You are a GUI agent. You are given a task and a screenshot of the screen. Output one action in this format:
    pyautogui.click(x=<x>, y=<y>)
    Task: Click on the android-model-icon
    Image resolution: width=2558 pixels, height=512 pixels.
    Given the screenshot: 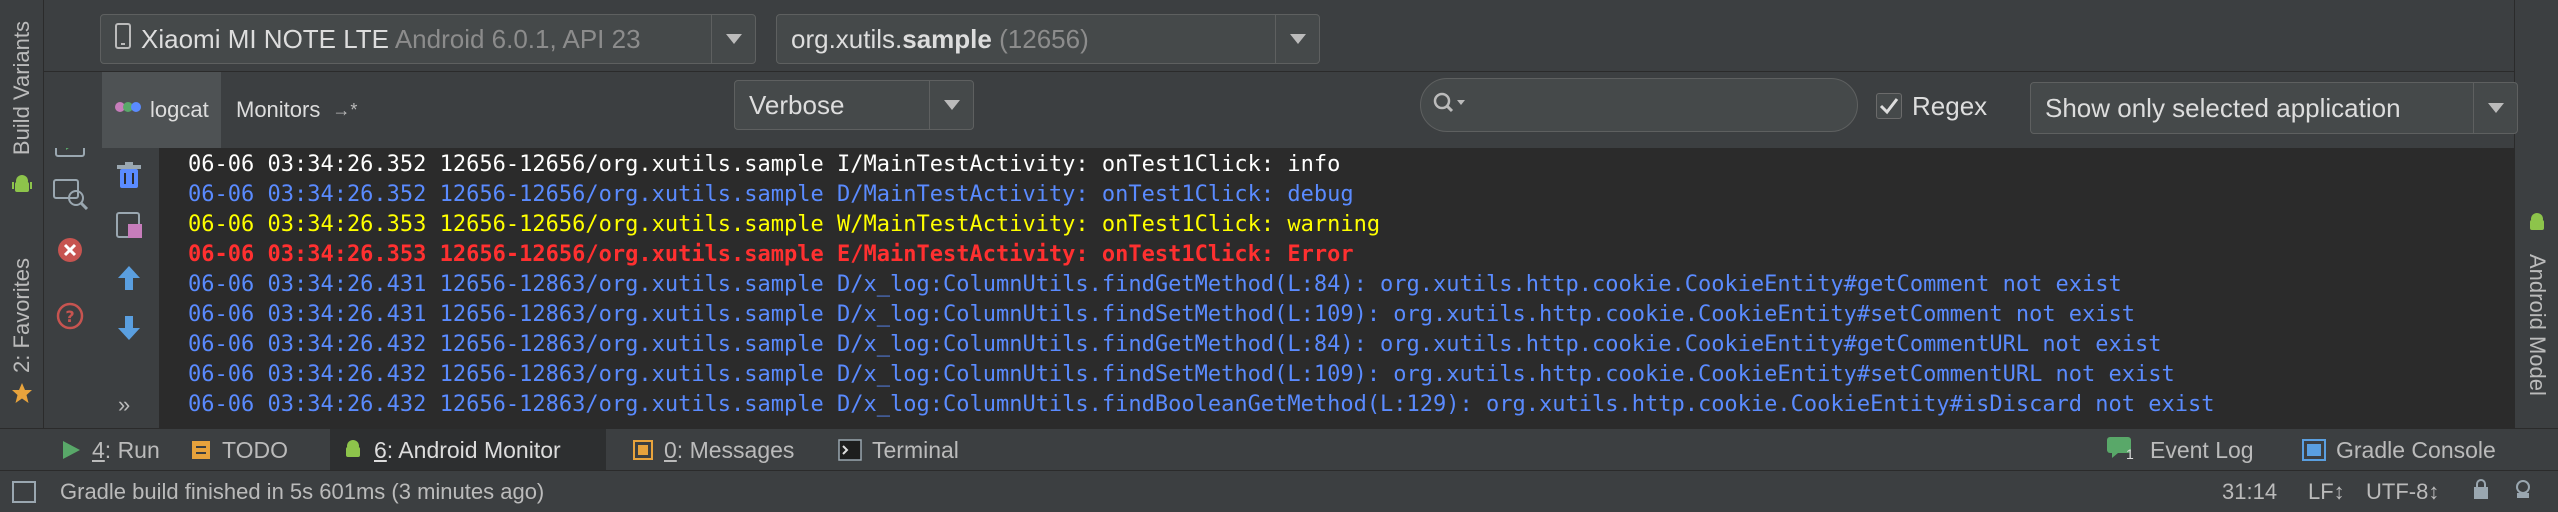 What is the action you would take?
    pyautogui.click(x=2536, y=223)
    